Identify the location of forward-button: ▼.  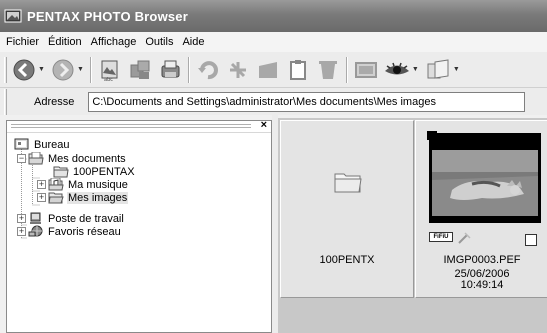
(67, 70).